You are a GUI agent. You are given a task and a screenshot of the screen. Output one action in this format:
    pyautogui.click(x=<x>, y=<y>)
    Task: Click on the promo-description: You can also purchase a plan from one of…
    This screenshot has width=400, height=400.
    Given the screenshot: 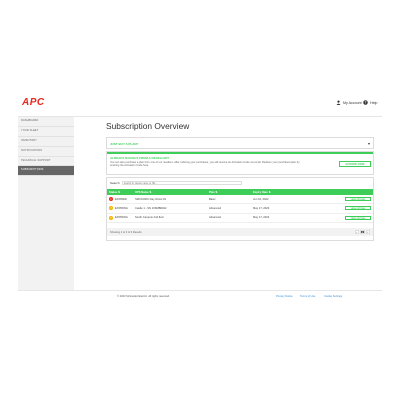 What is the action you would take?
    pyautogui.click(x=205, y=164)
    